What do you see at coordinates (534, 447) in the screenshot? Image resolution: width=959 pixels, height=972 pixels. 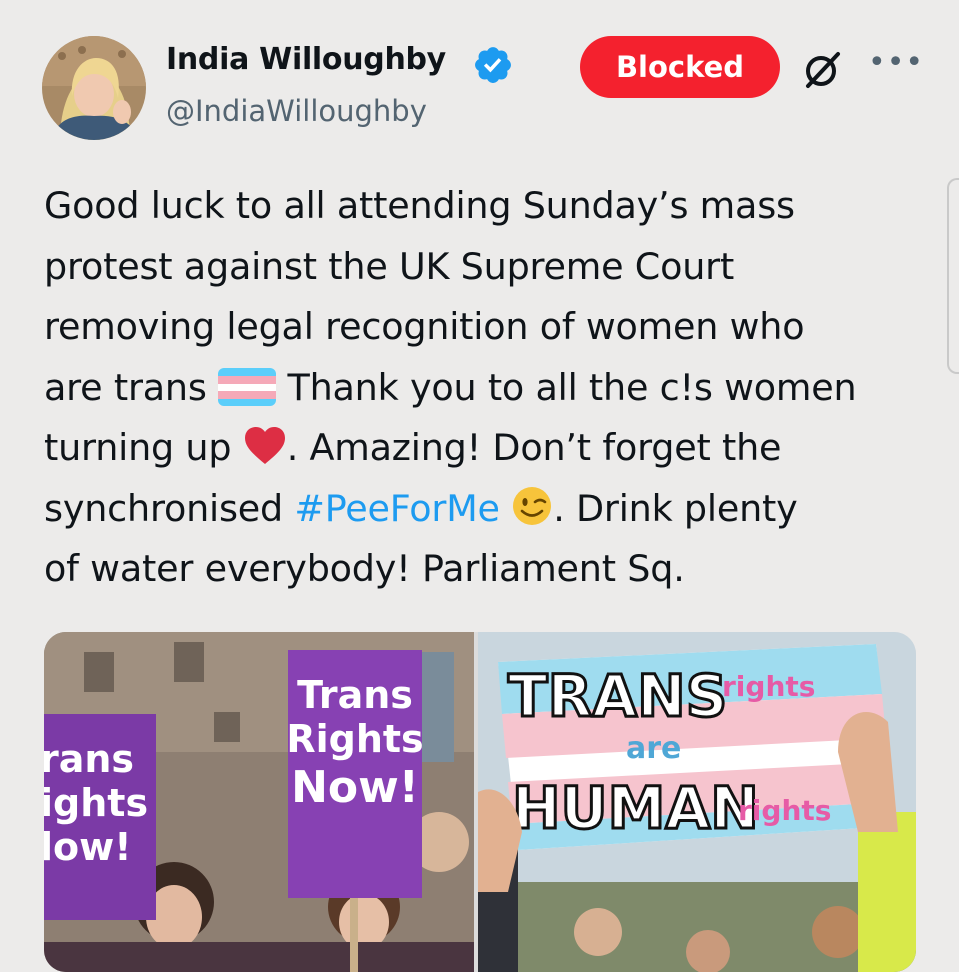 I see `tweet-line: . Amazing! Don’t forget the` at bounding box center [534, 447].